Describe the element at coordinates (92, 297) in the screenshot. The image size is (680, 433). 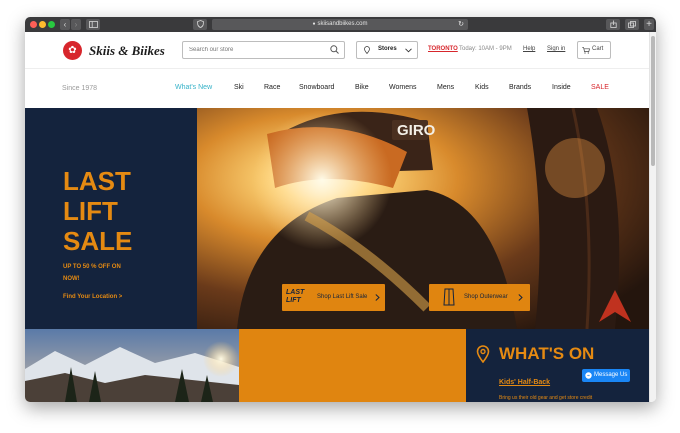
I see `find-location-link: Find Your Location >` at that location.